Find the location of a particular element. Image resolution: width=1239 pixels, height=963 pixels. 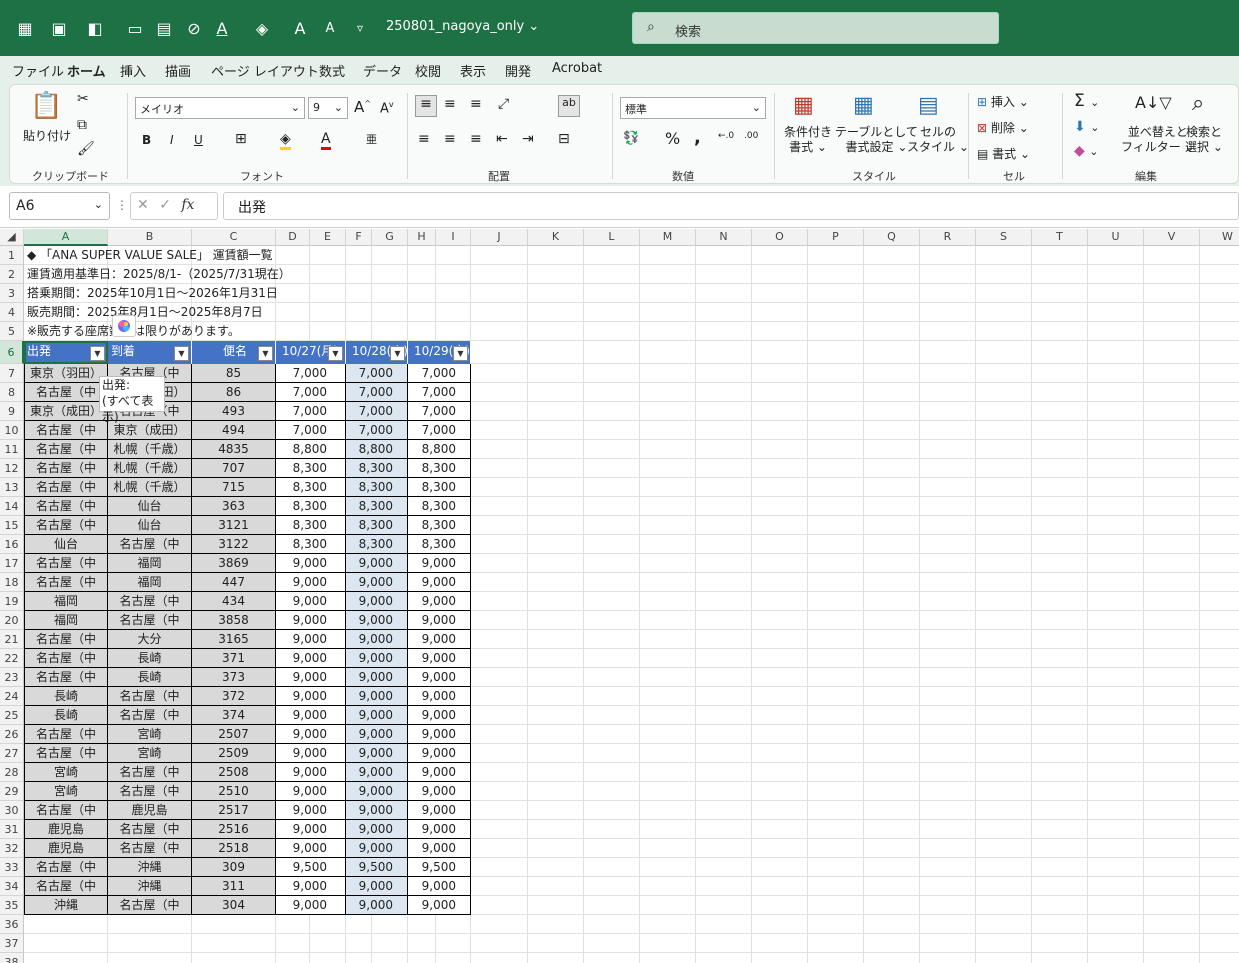

column-header-a: A is located at coordinates (66, 237).